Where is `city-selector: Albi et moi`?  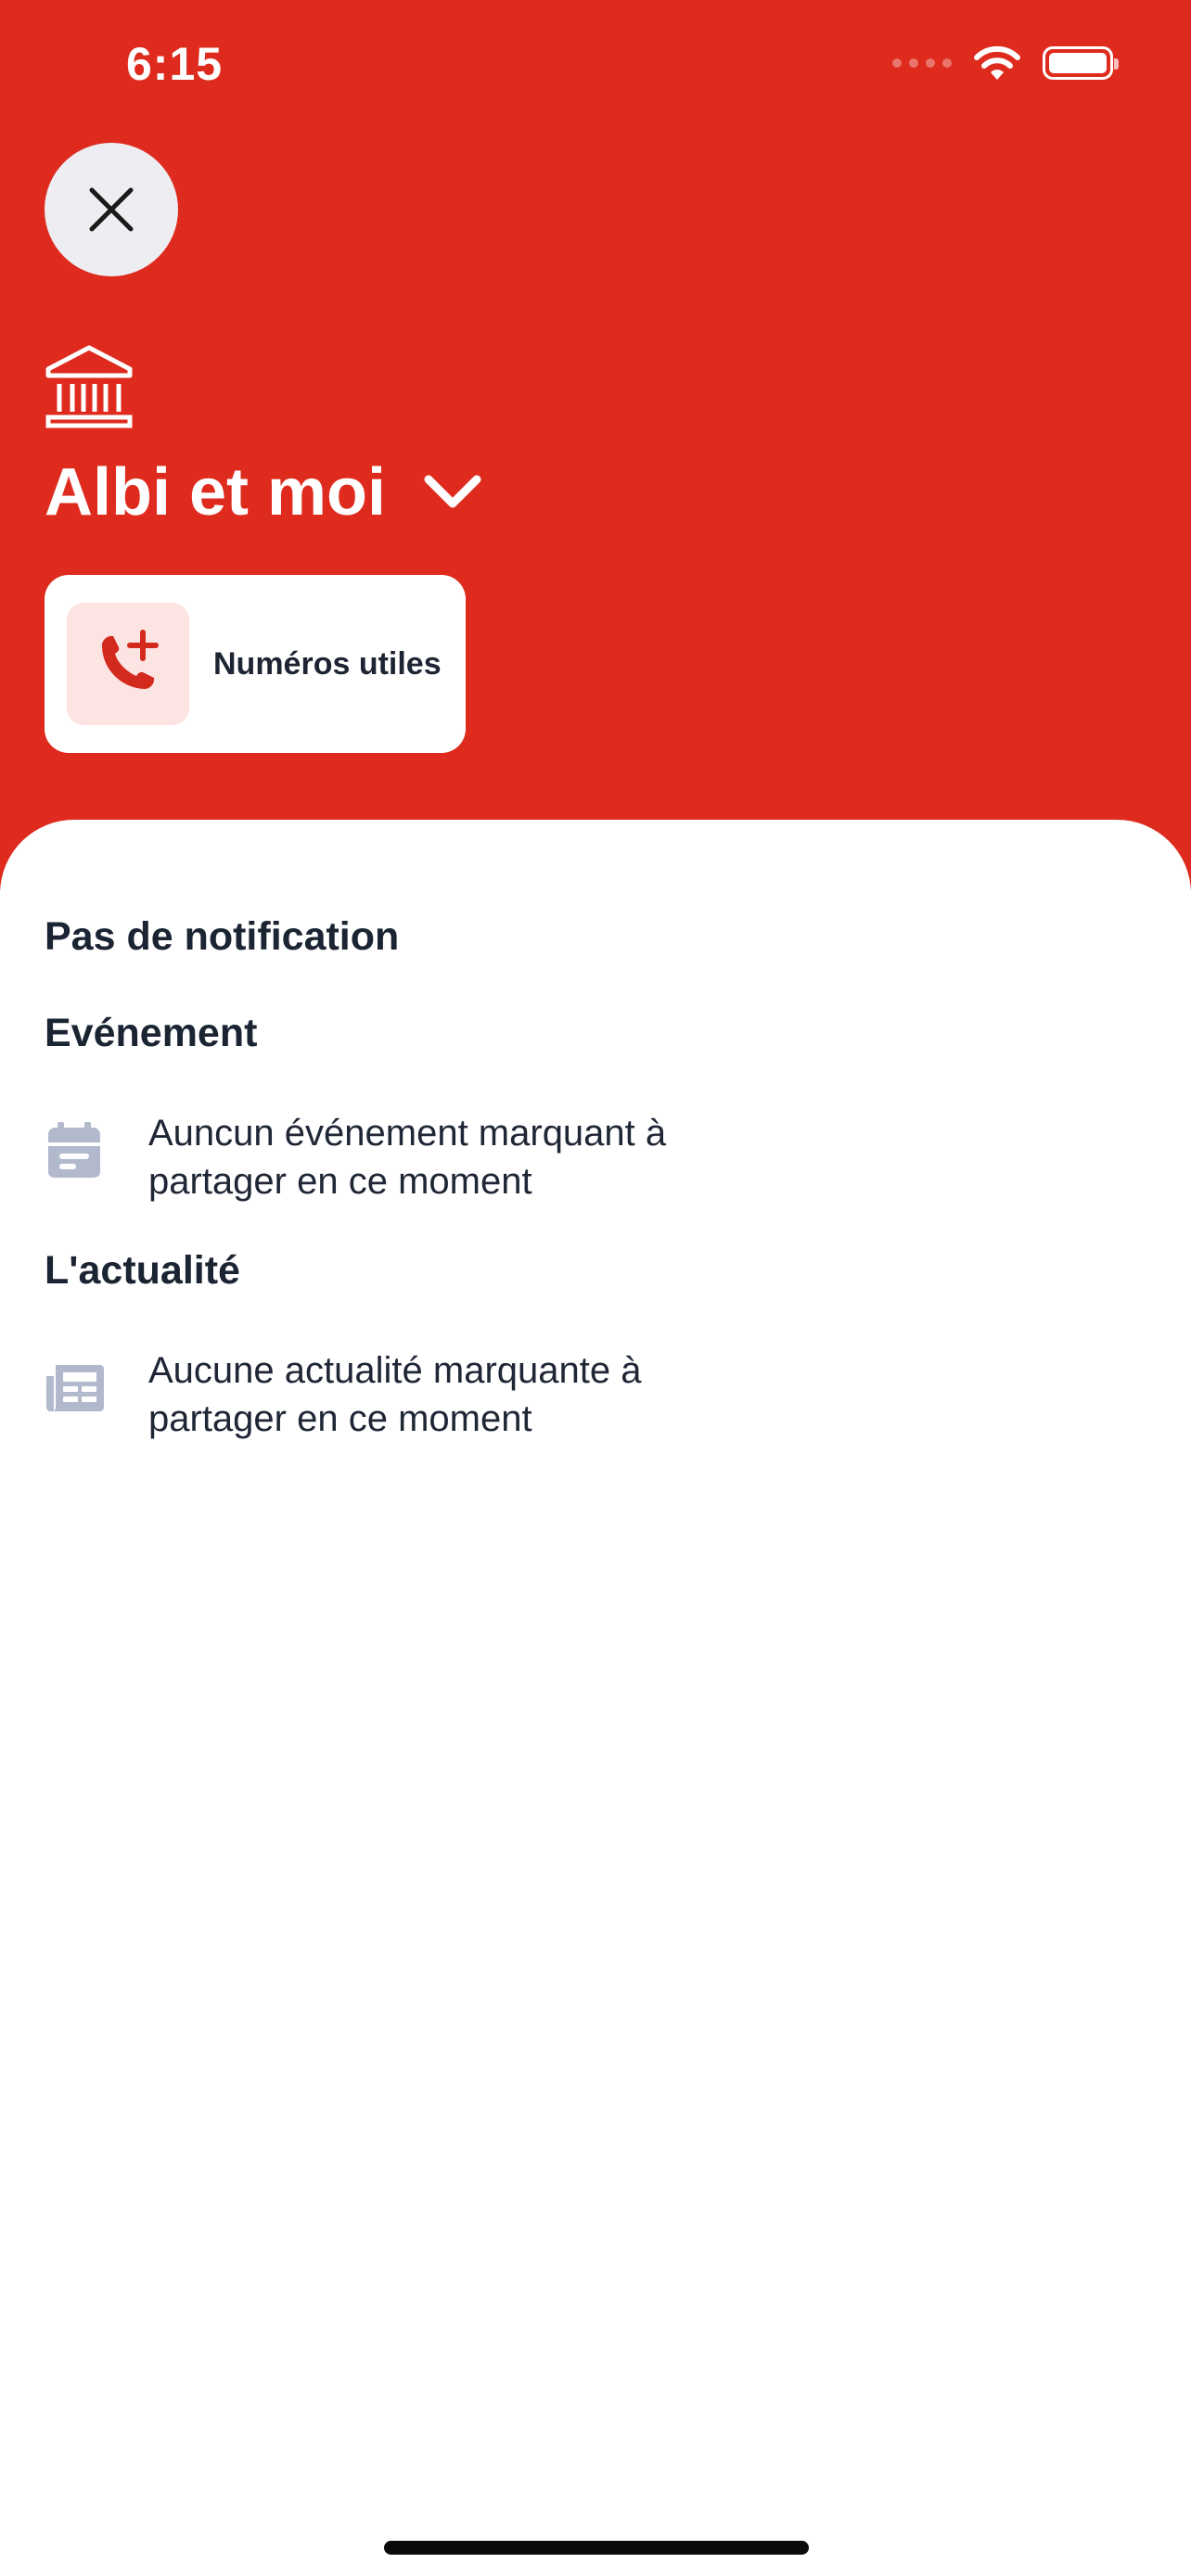
city-selector: Albi et moi is located at coordinates (263, 492).